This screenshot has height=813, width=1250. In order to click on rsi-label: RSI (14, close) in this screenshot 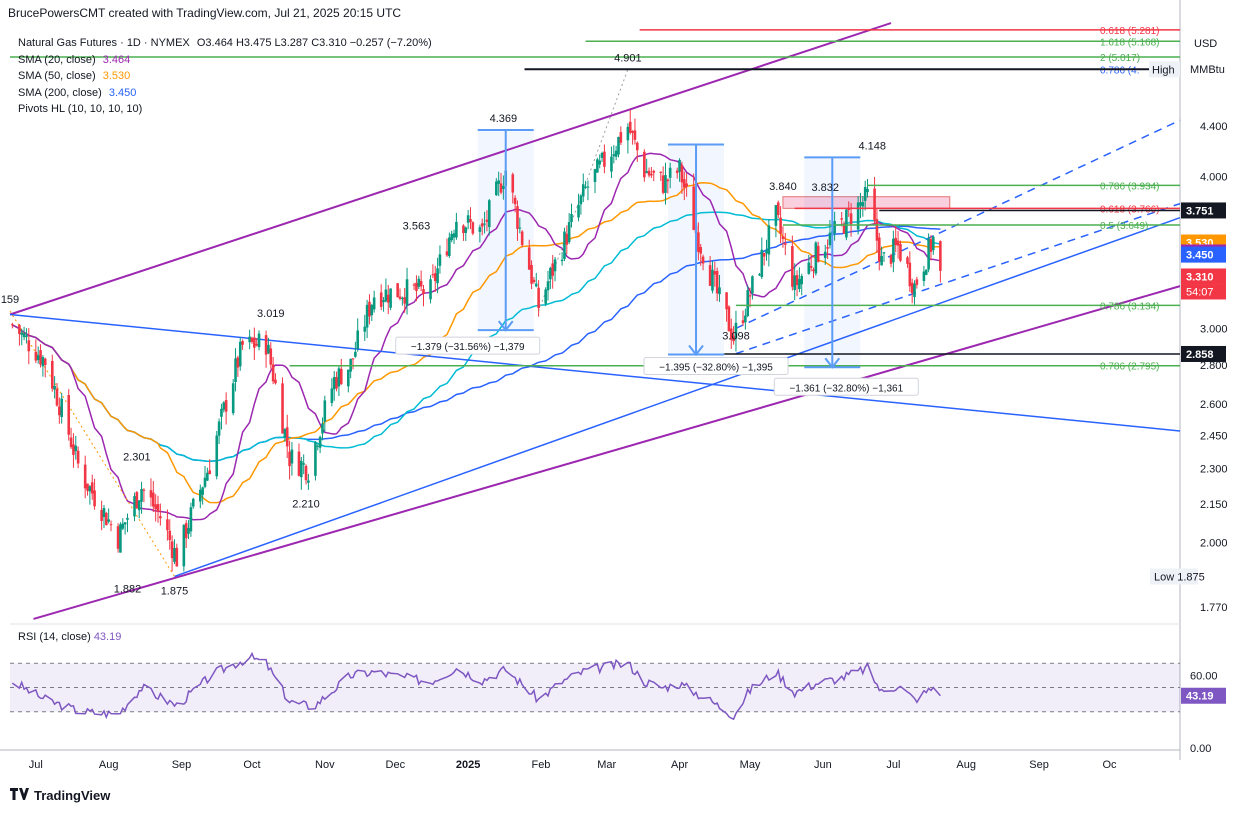, I will do `click(54, 637)`.